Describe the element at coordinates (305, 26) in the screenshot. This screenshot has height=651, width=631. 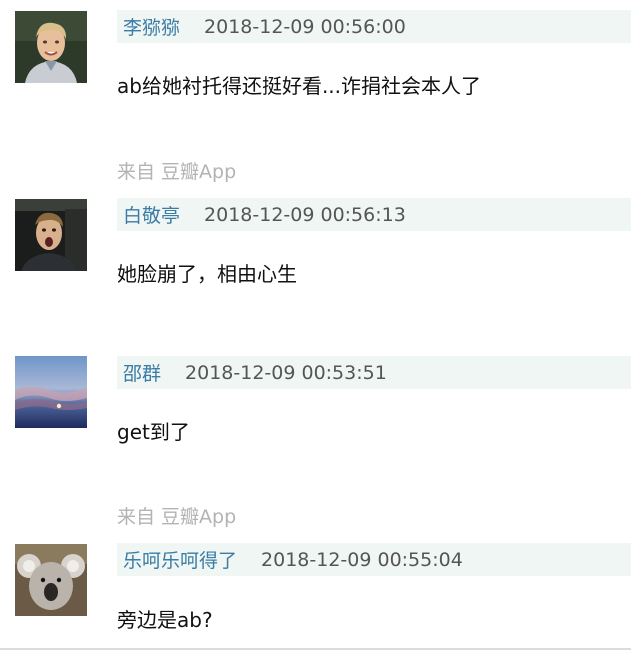
I see `comment-timestamp: 2018-12-09 00:56:00` at that location.